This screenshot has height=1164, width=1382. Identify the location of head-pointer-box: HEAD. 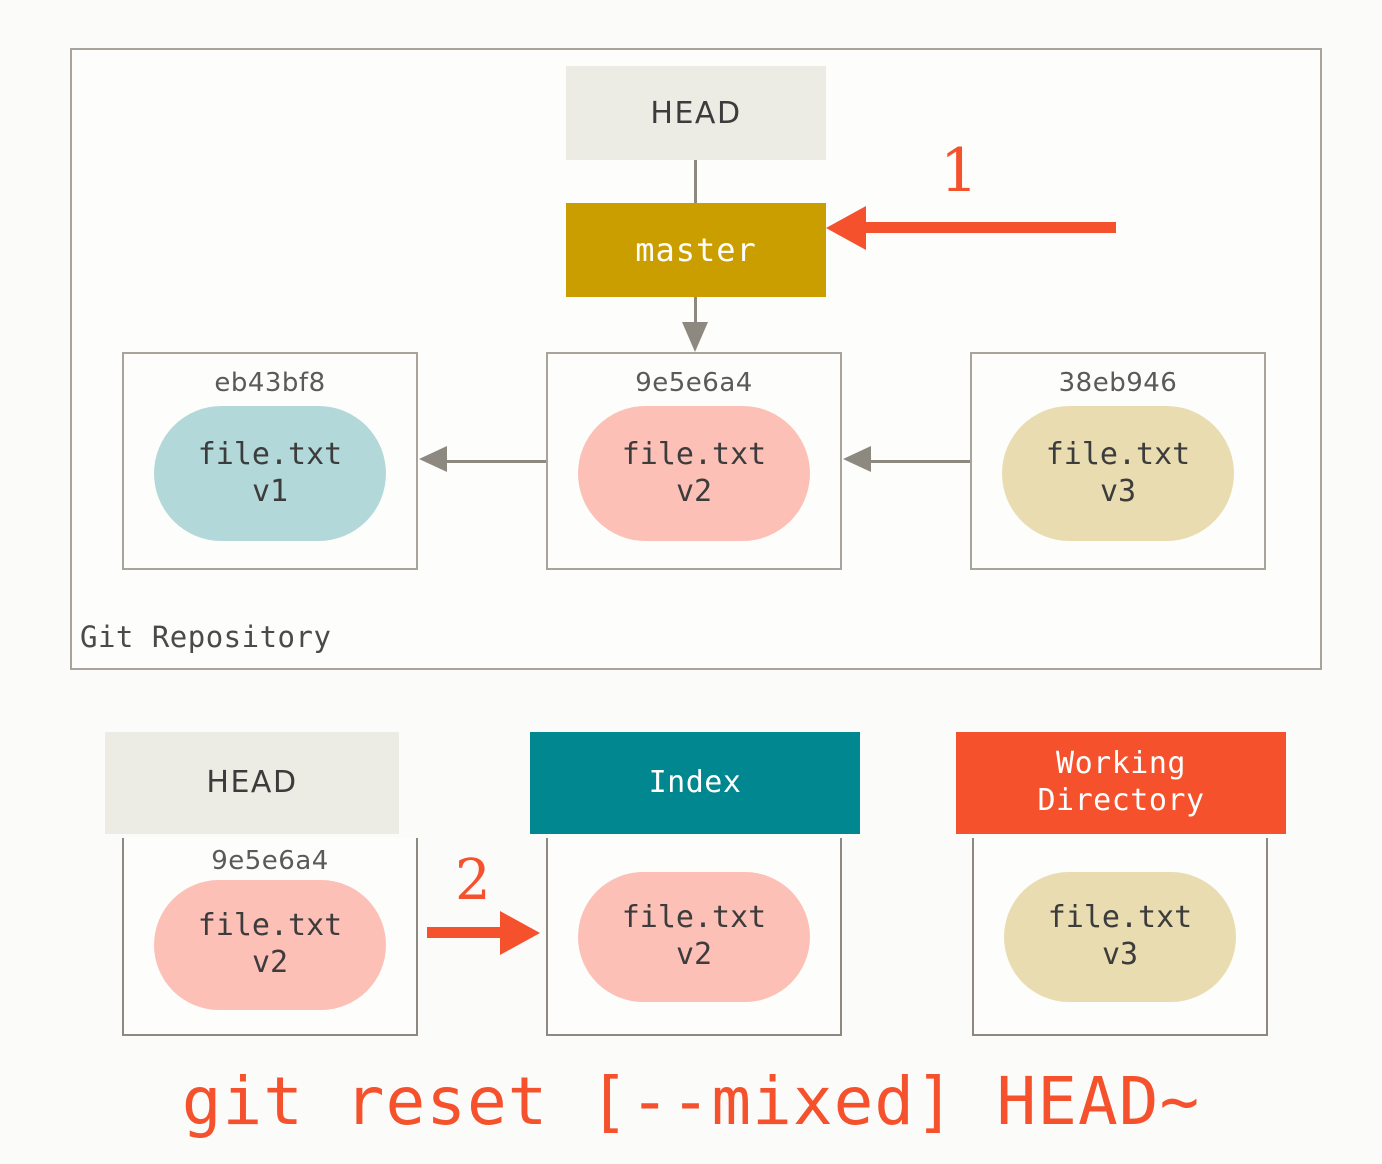
(696, 113).